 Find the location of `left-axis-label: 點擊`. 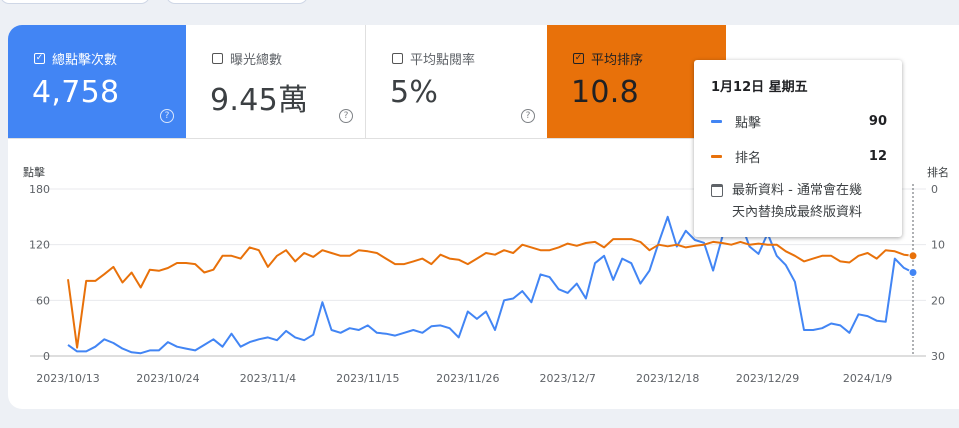

left-axis-label: 點擊 is located at coordinates (34, 172).